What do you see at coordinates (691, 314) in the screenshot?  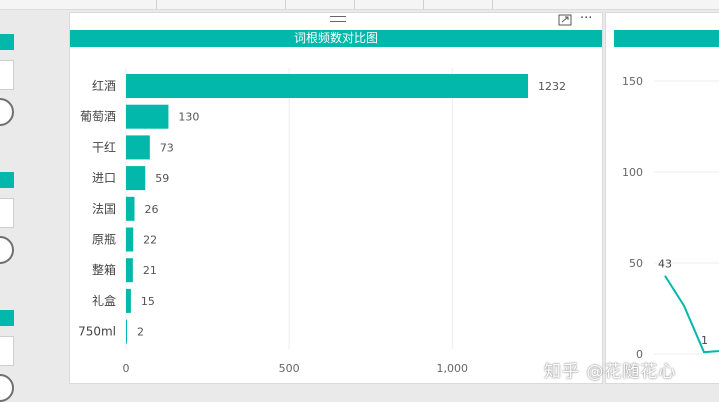 I see `series-line` at bounding box center [691, 314].